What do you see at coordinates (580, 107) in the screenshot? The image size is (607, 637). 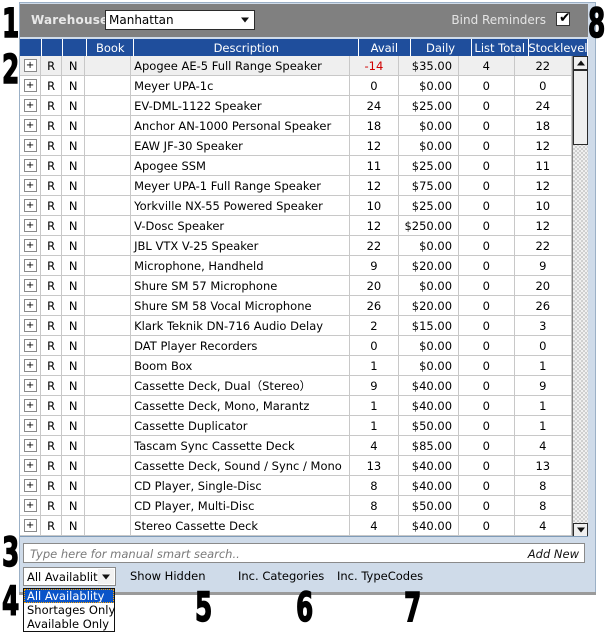 I see `scrollbar-thumb` at bounding box center [580, 107].